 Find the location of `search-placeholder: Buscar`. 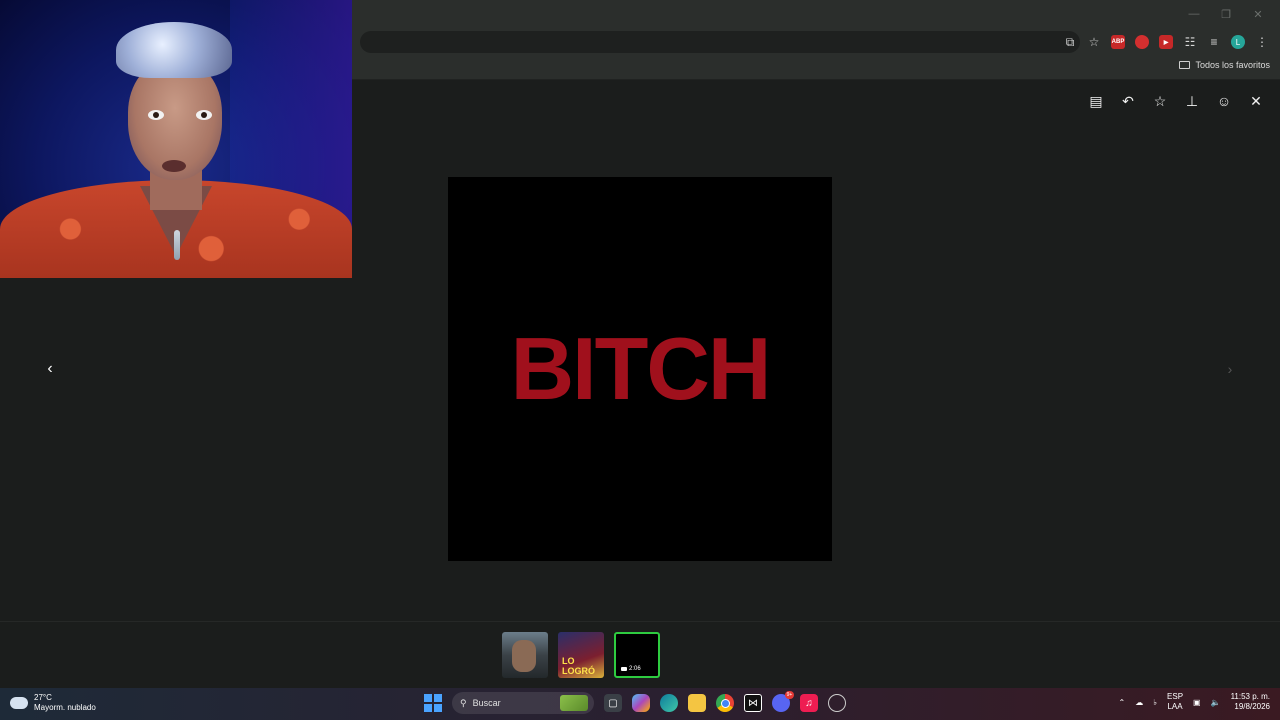

search-placeholder: Buscar is located at coordinates (486, 703).